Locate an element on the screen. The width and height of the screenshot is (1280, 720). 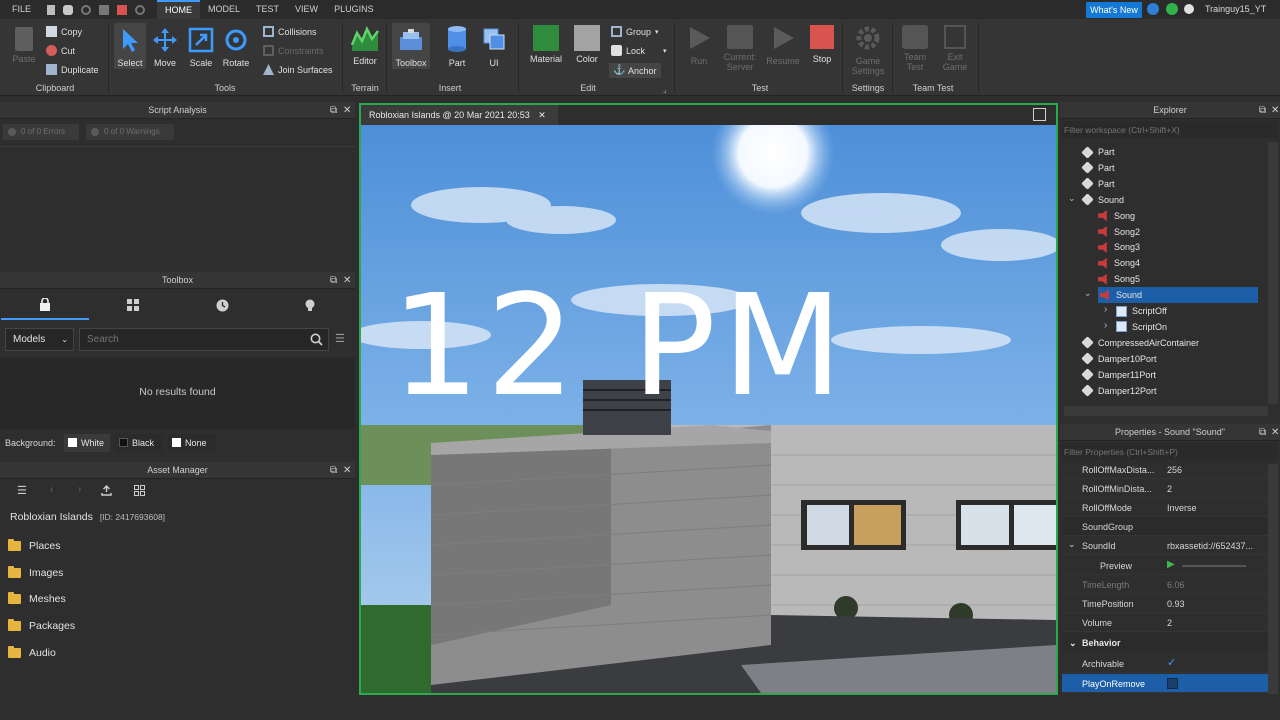
stop-button: Stop is located at coordinates (822, 44).